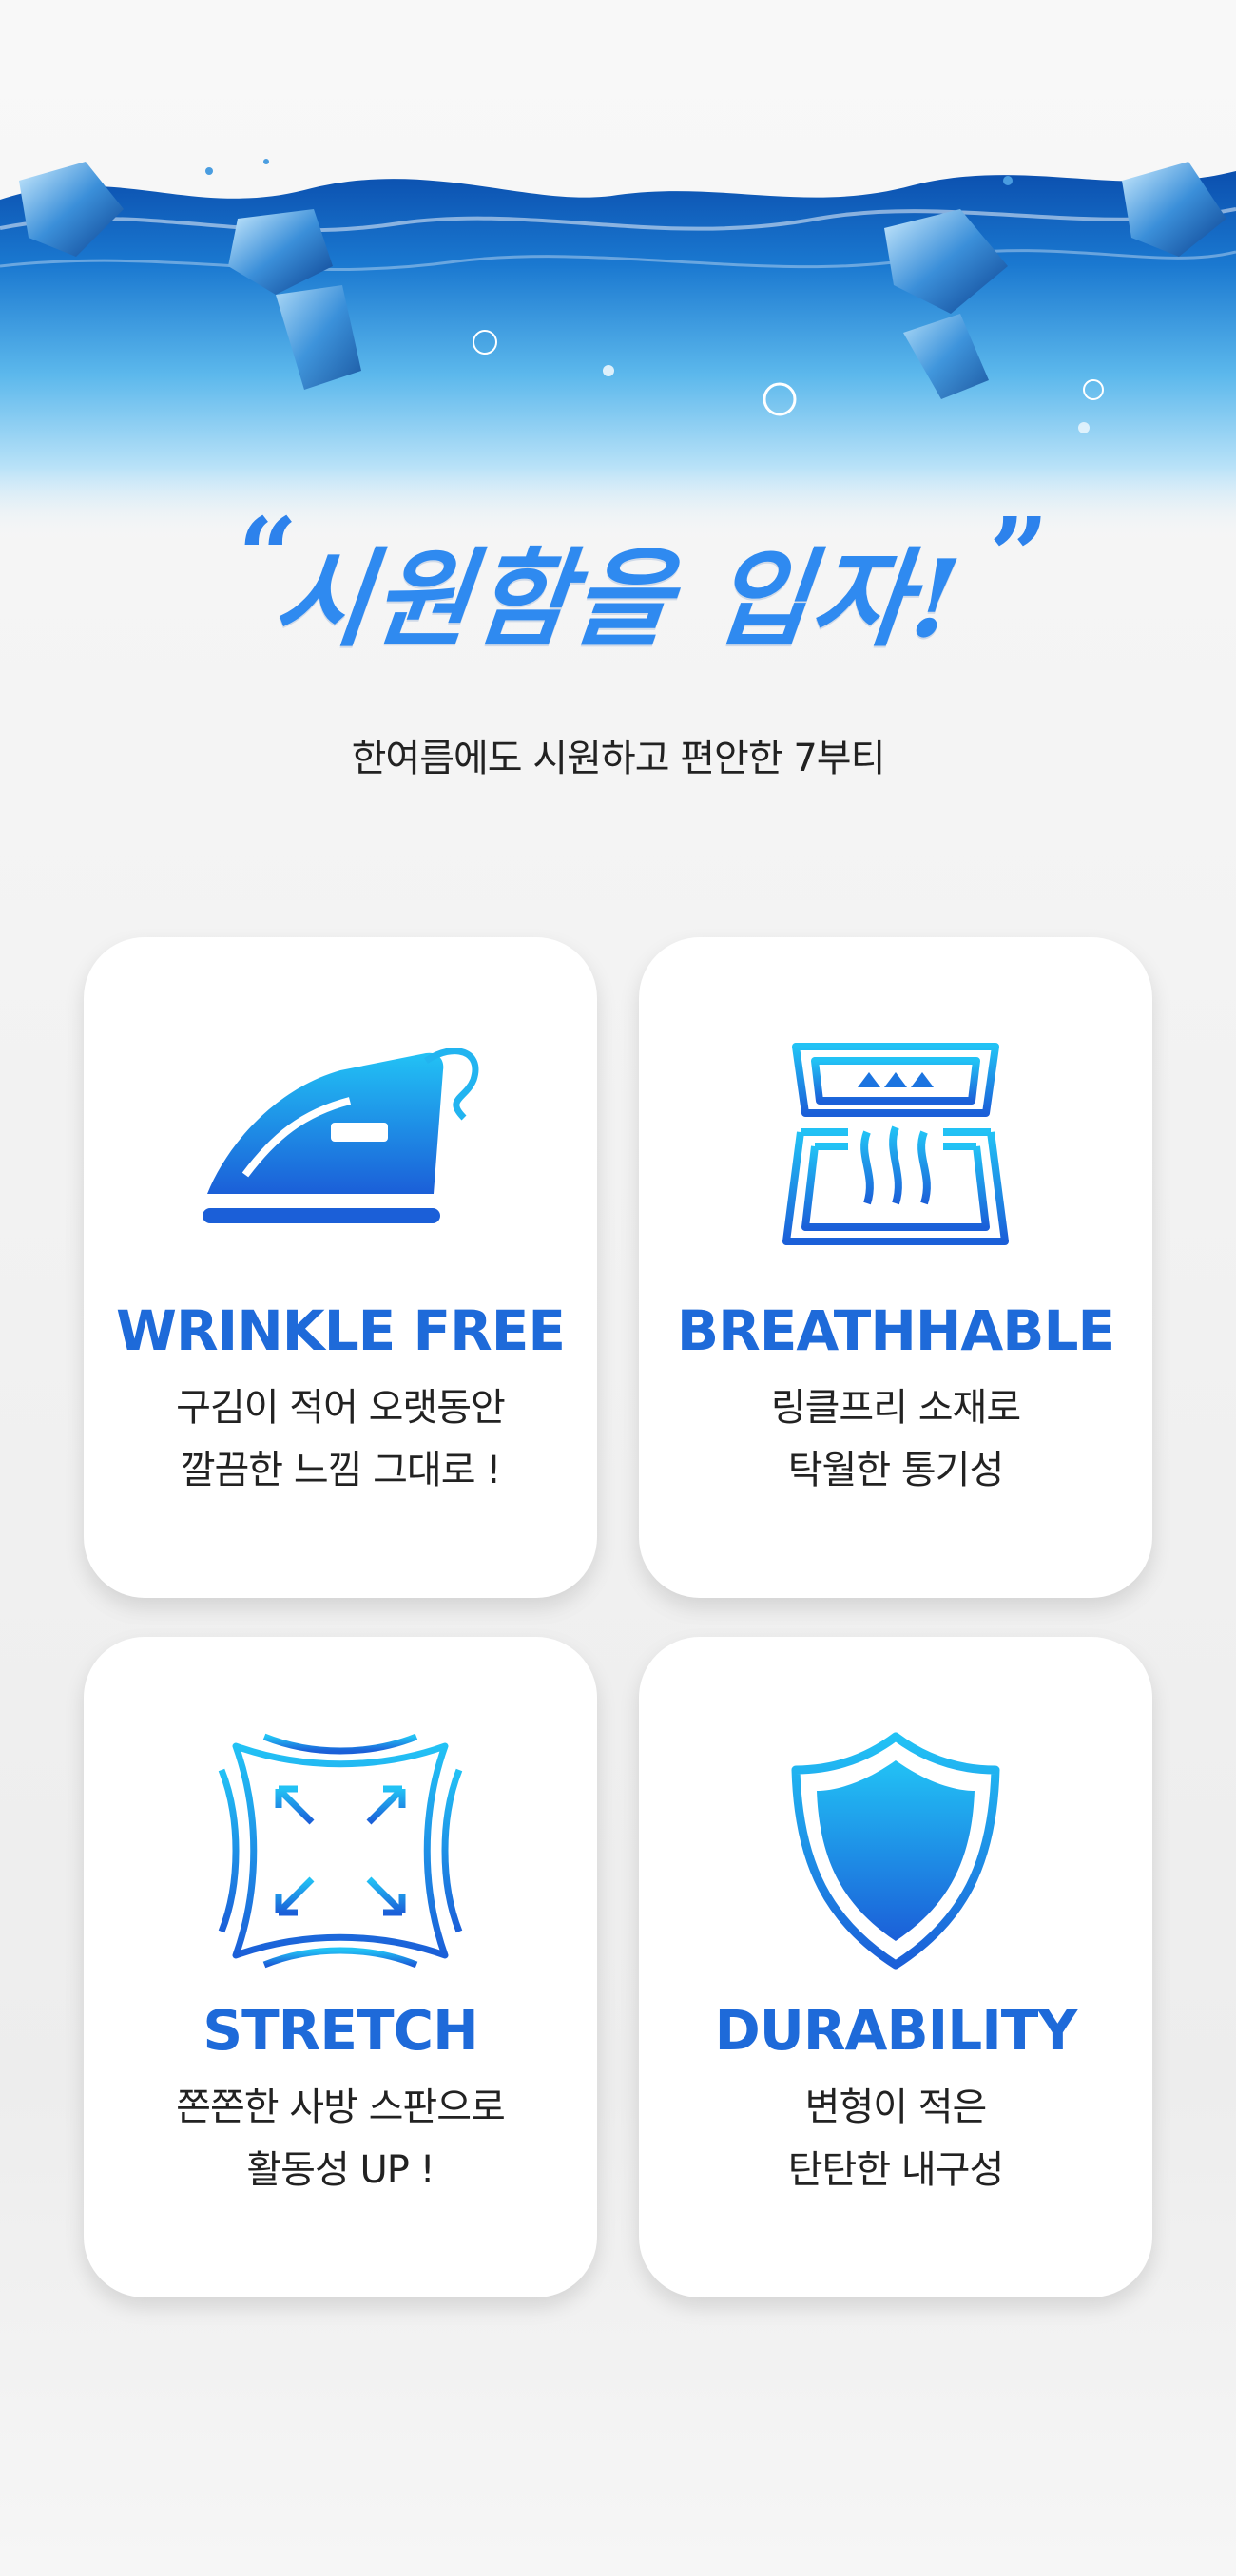 The width and height of the screenshot is (1236, 2576). Describe the element at coordinates (896, 2170) in the screenshot. I see `feature-line-2: 탄탄한 내구성` at that location.